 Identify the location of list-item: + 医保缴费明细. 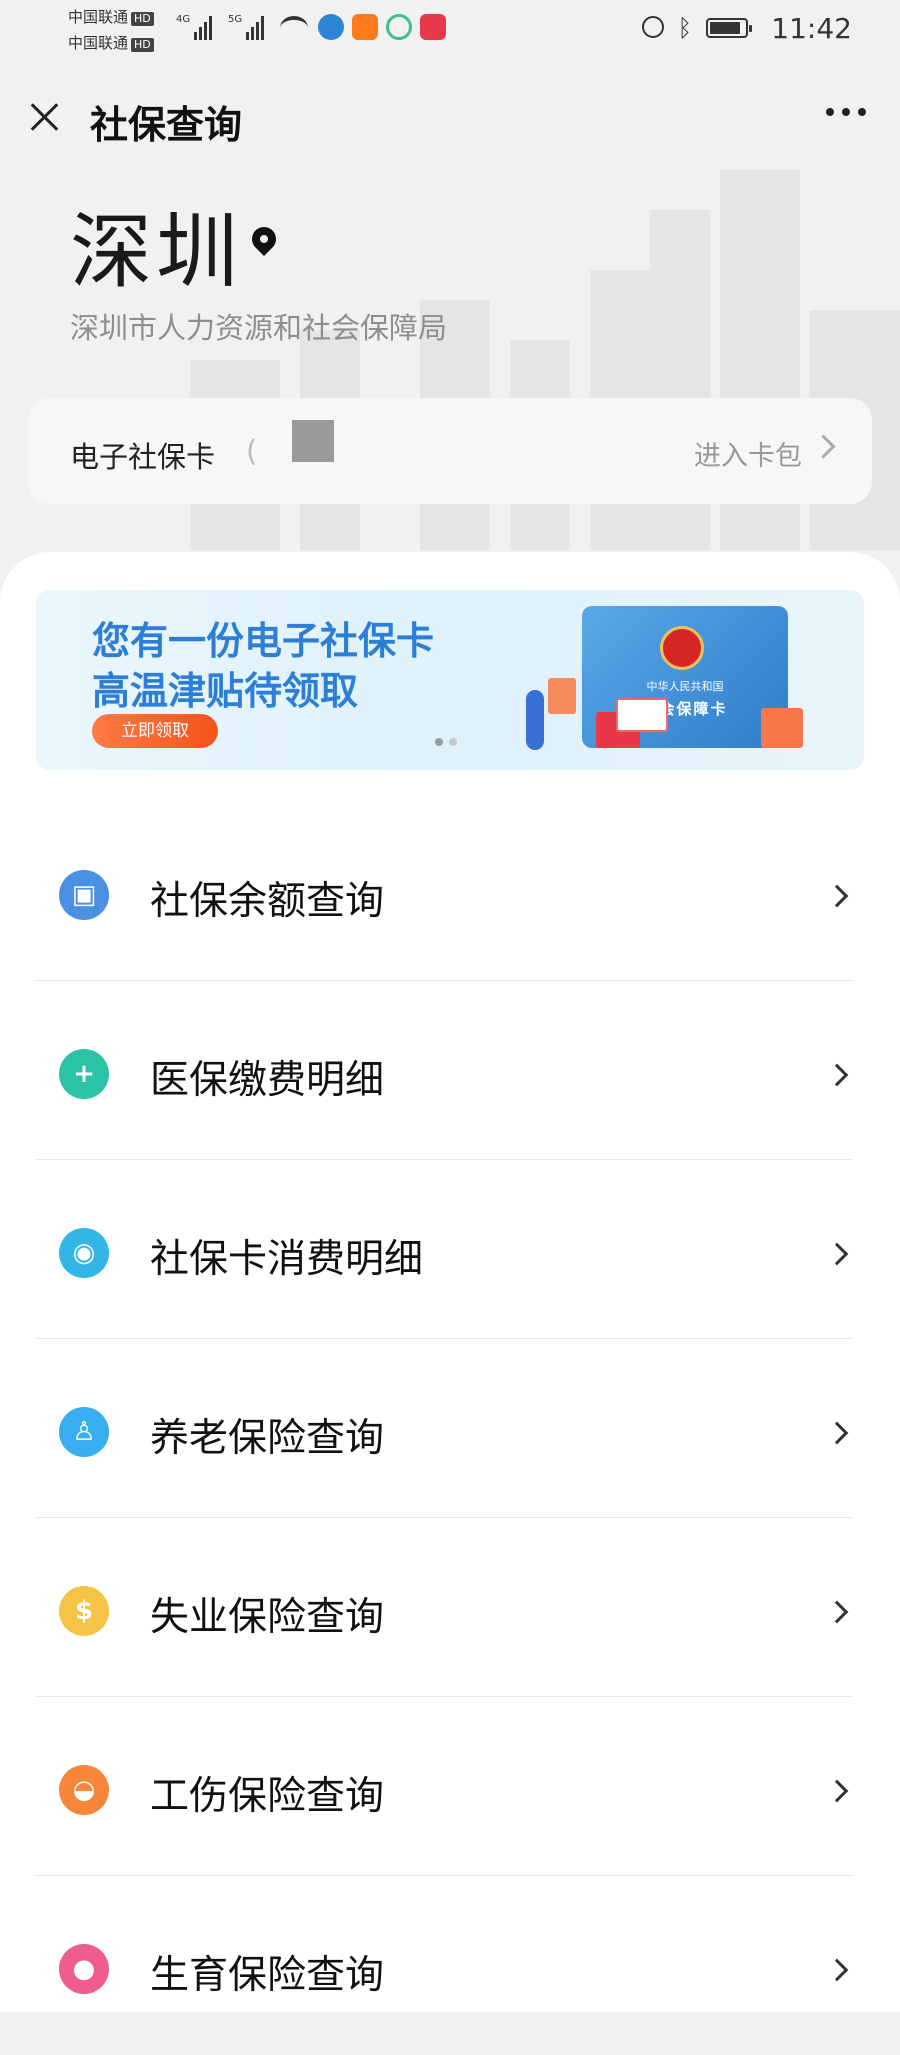
(450, 1070).